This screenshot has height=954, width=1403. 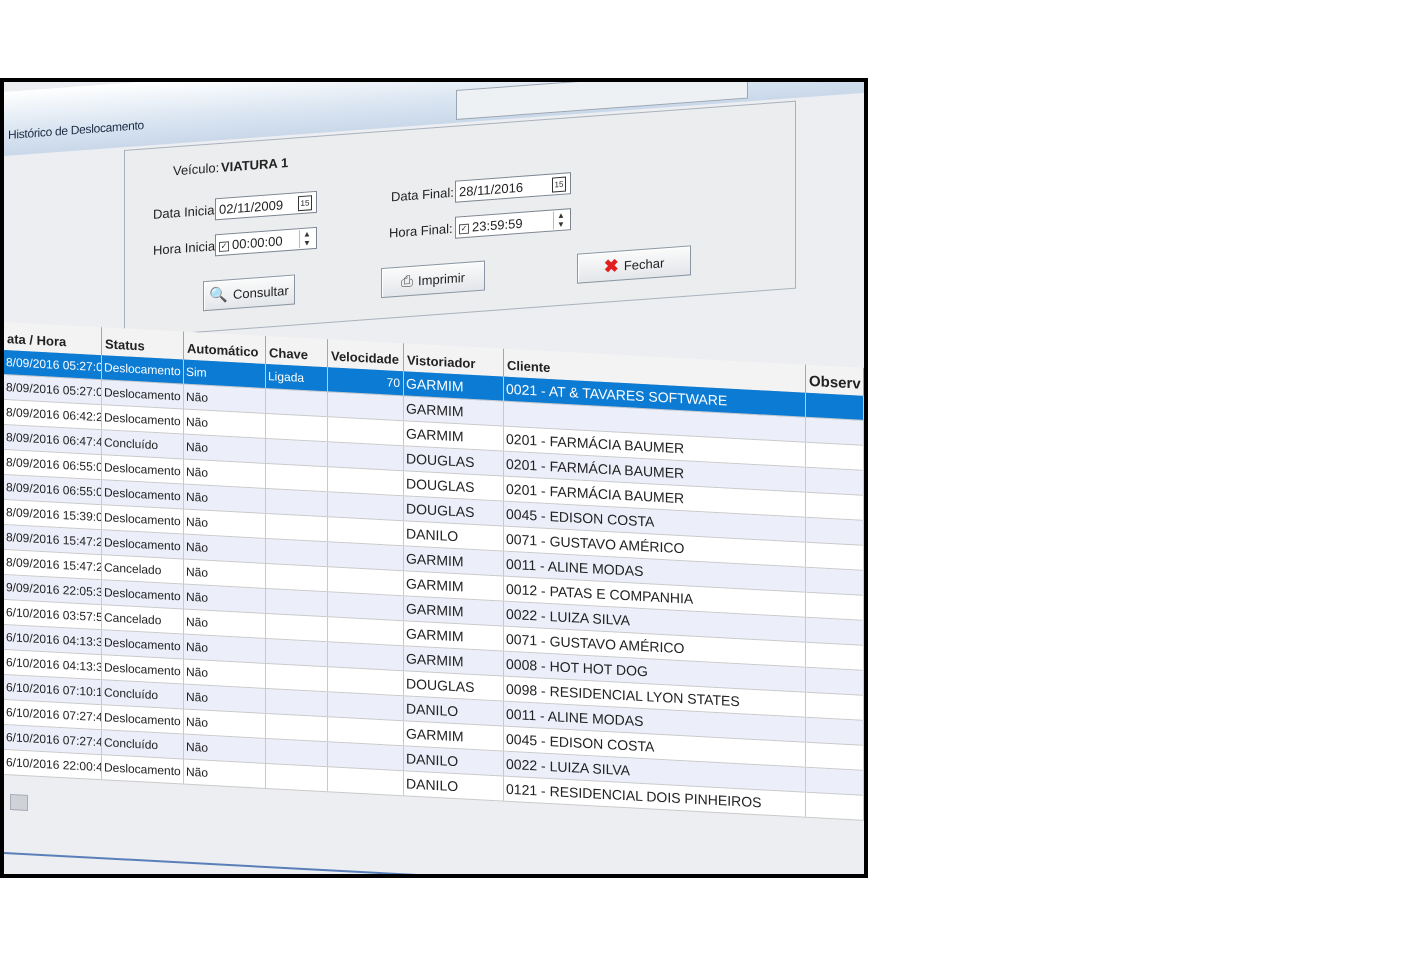 I want to click on magnifier-icon: 🔍, so click(x=219, y=295).